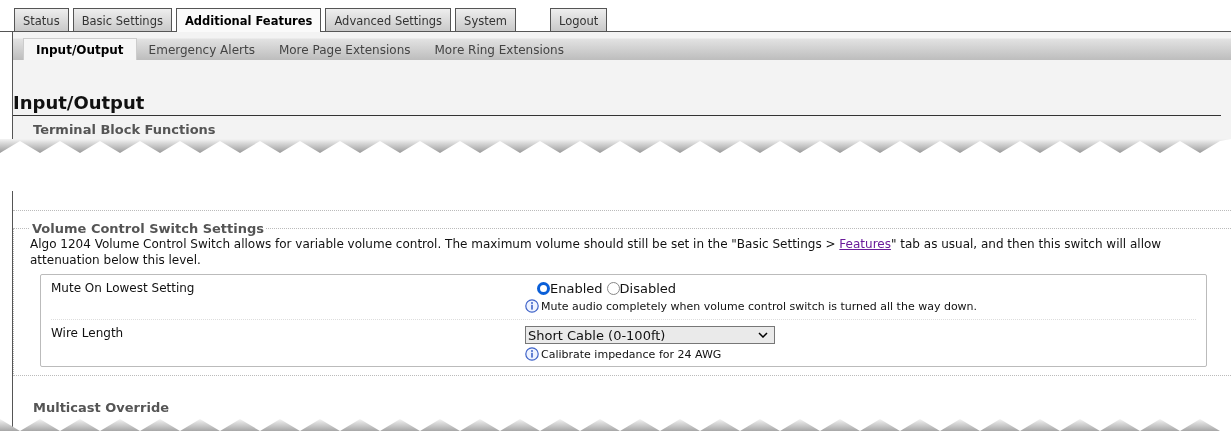 This screenshot has height=438, width=1231. Describe the element at coordinates (650, 335) in the screenshot. I see `wire-length-dropdown: Short Cable (0-100ft)` at that location.